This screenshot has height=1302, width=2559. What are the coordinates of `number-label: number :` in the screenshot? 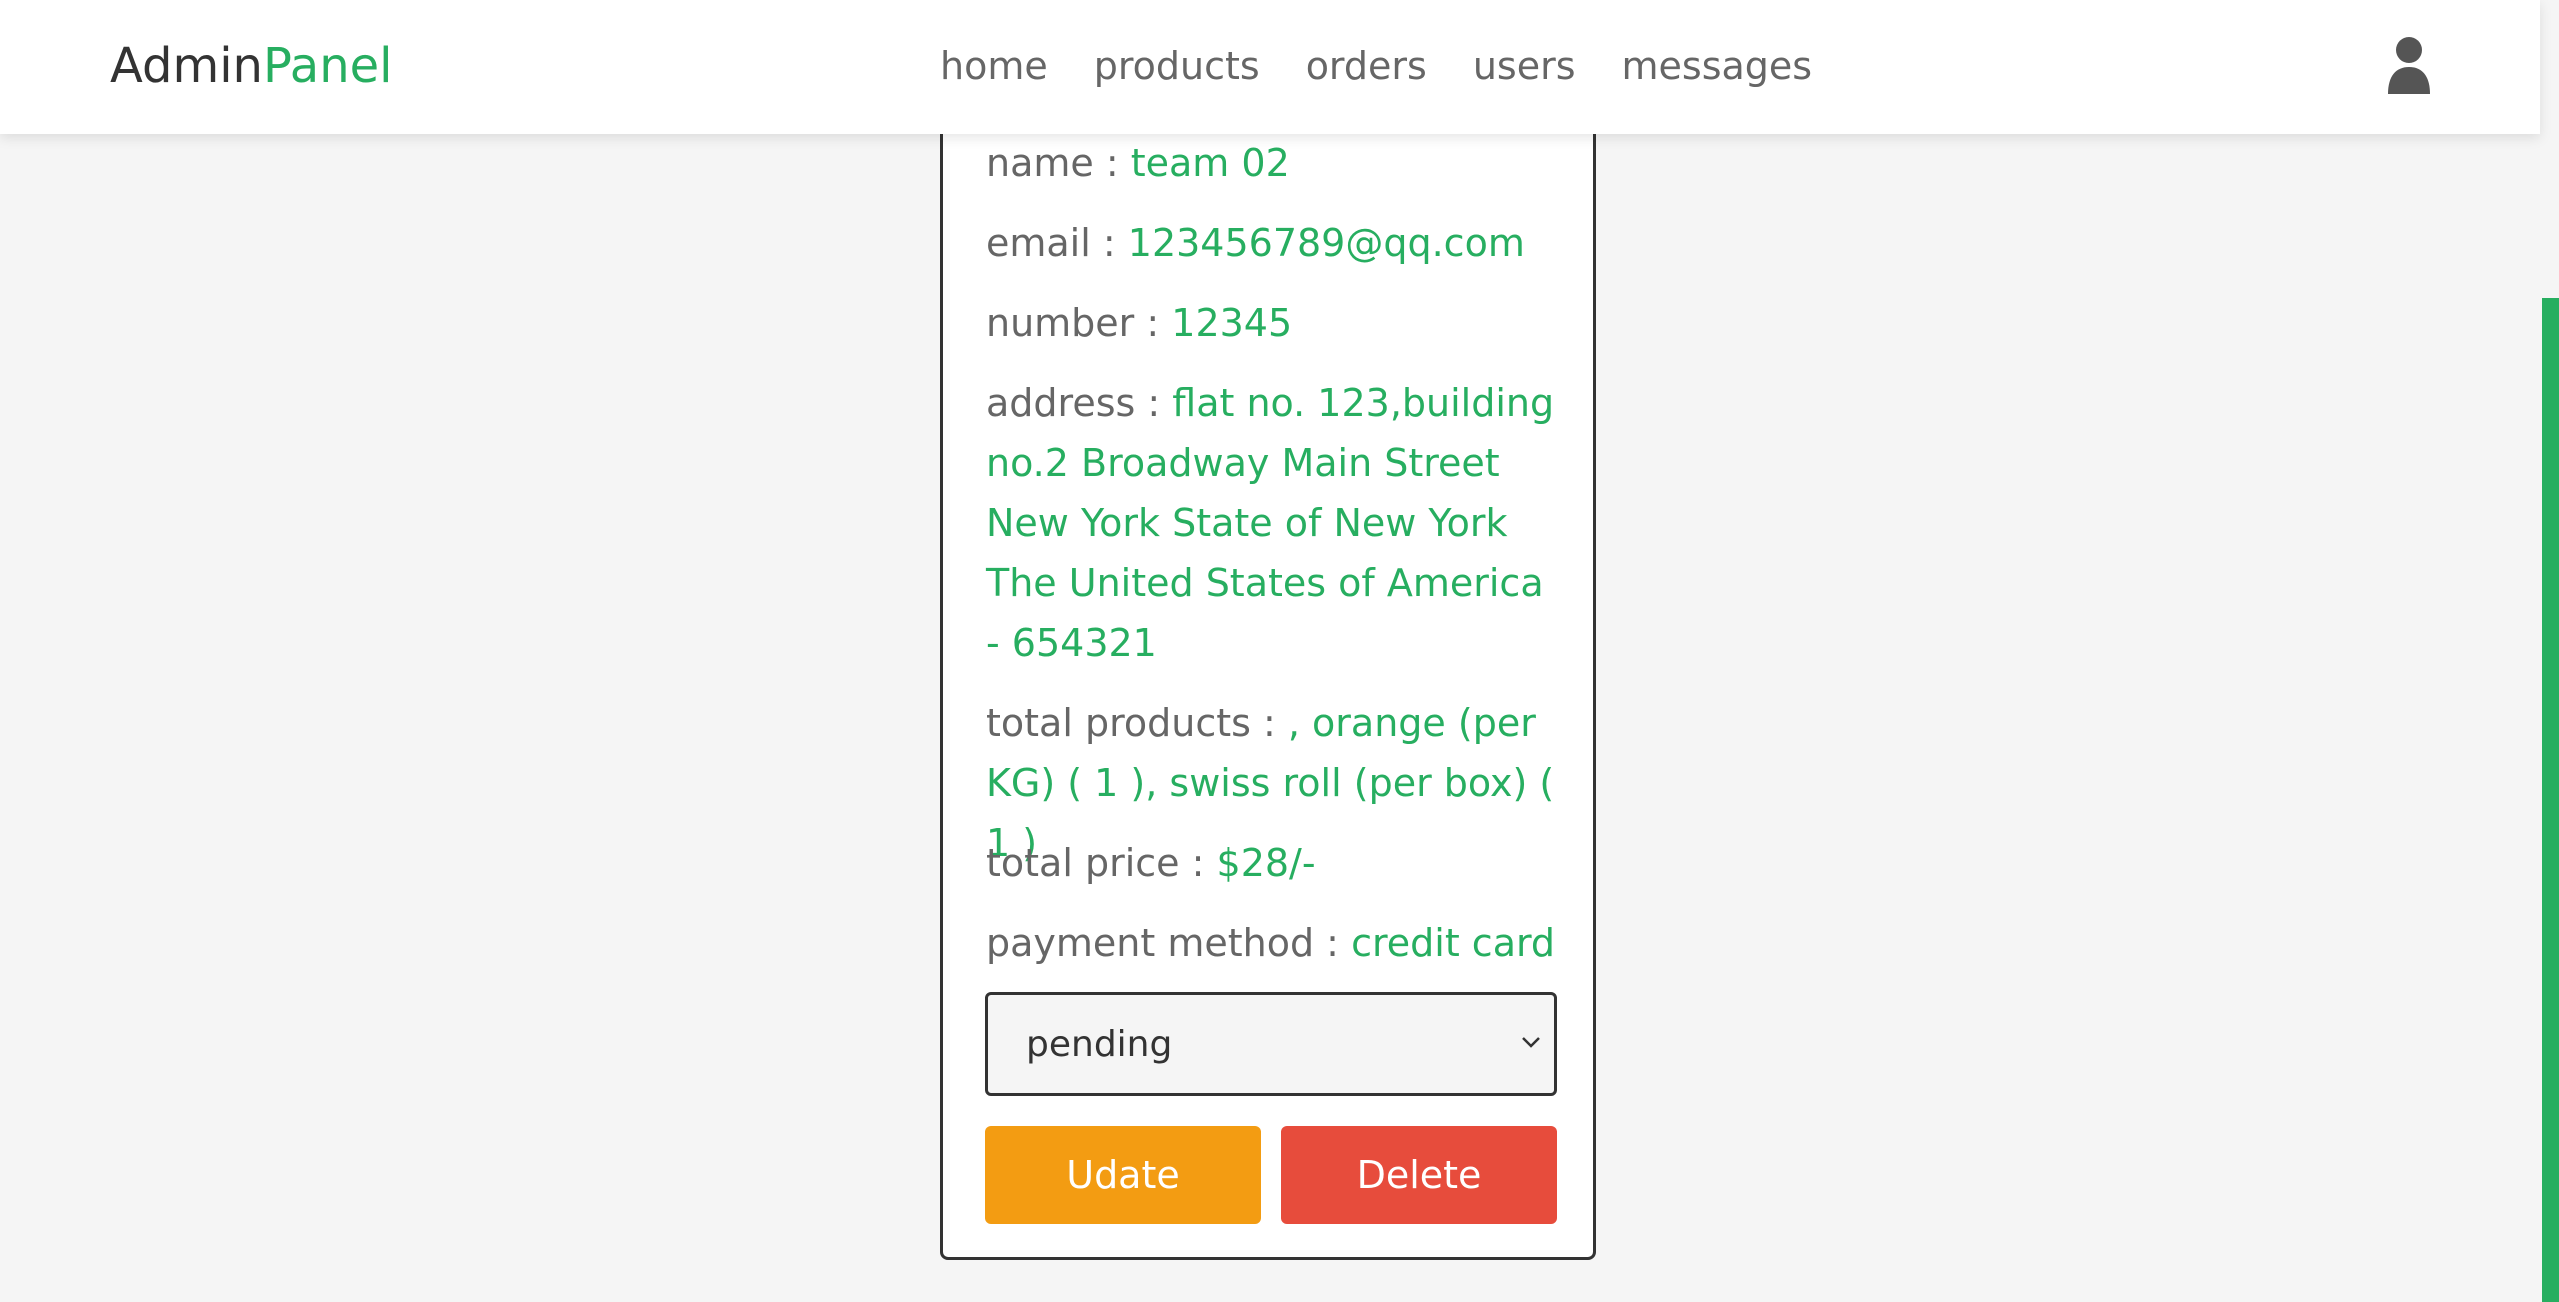 It's located at (1079, 323).